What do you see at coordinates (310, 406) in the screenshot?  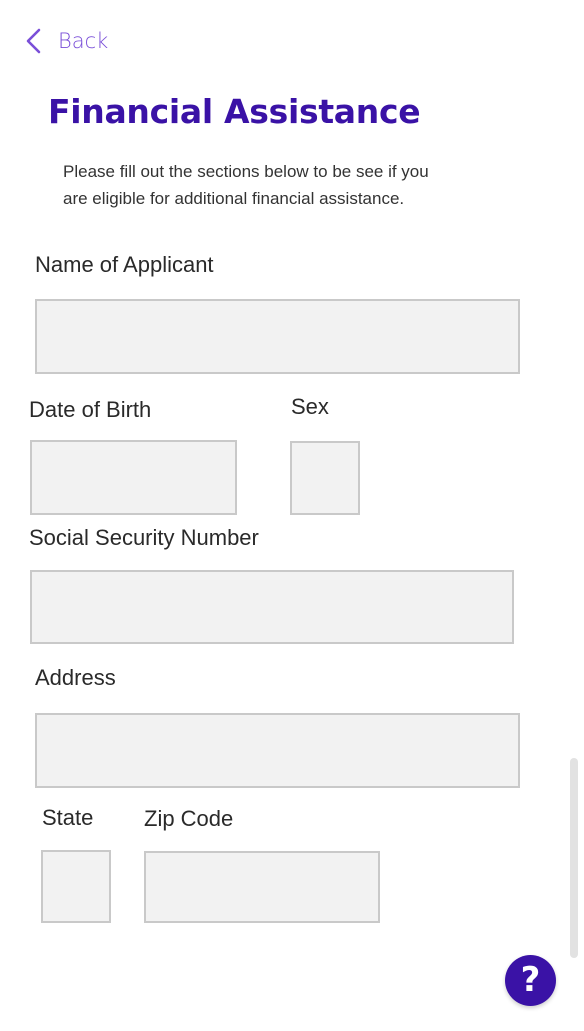 I see `sex-label: Sex` at bounding box center [310, 406].